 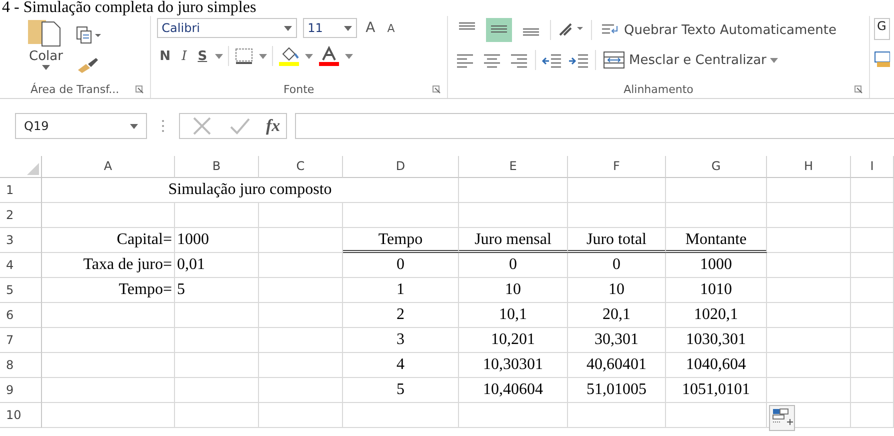 I want to click on row-header: 8, so click(x=21, y=365).